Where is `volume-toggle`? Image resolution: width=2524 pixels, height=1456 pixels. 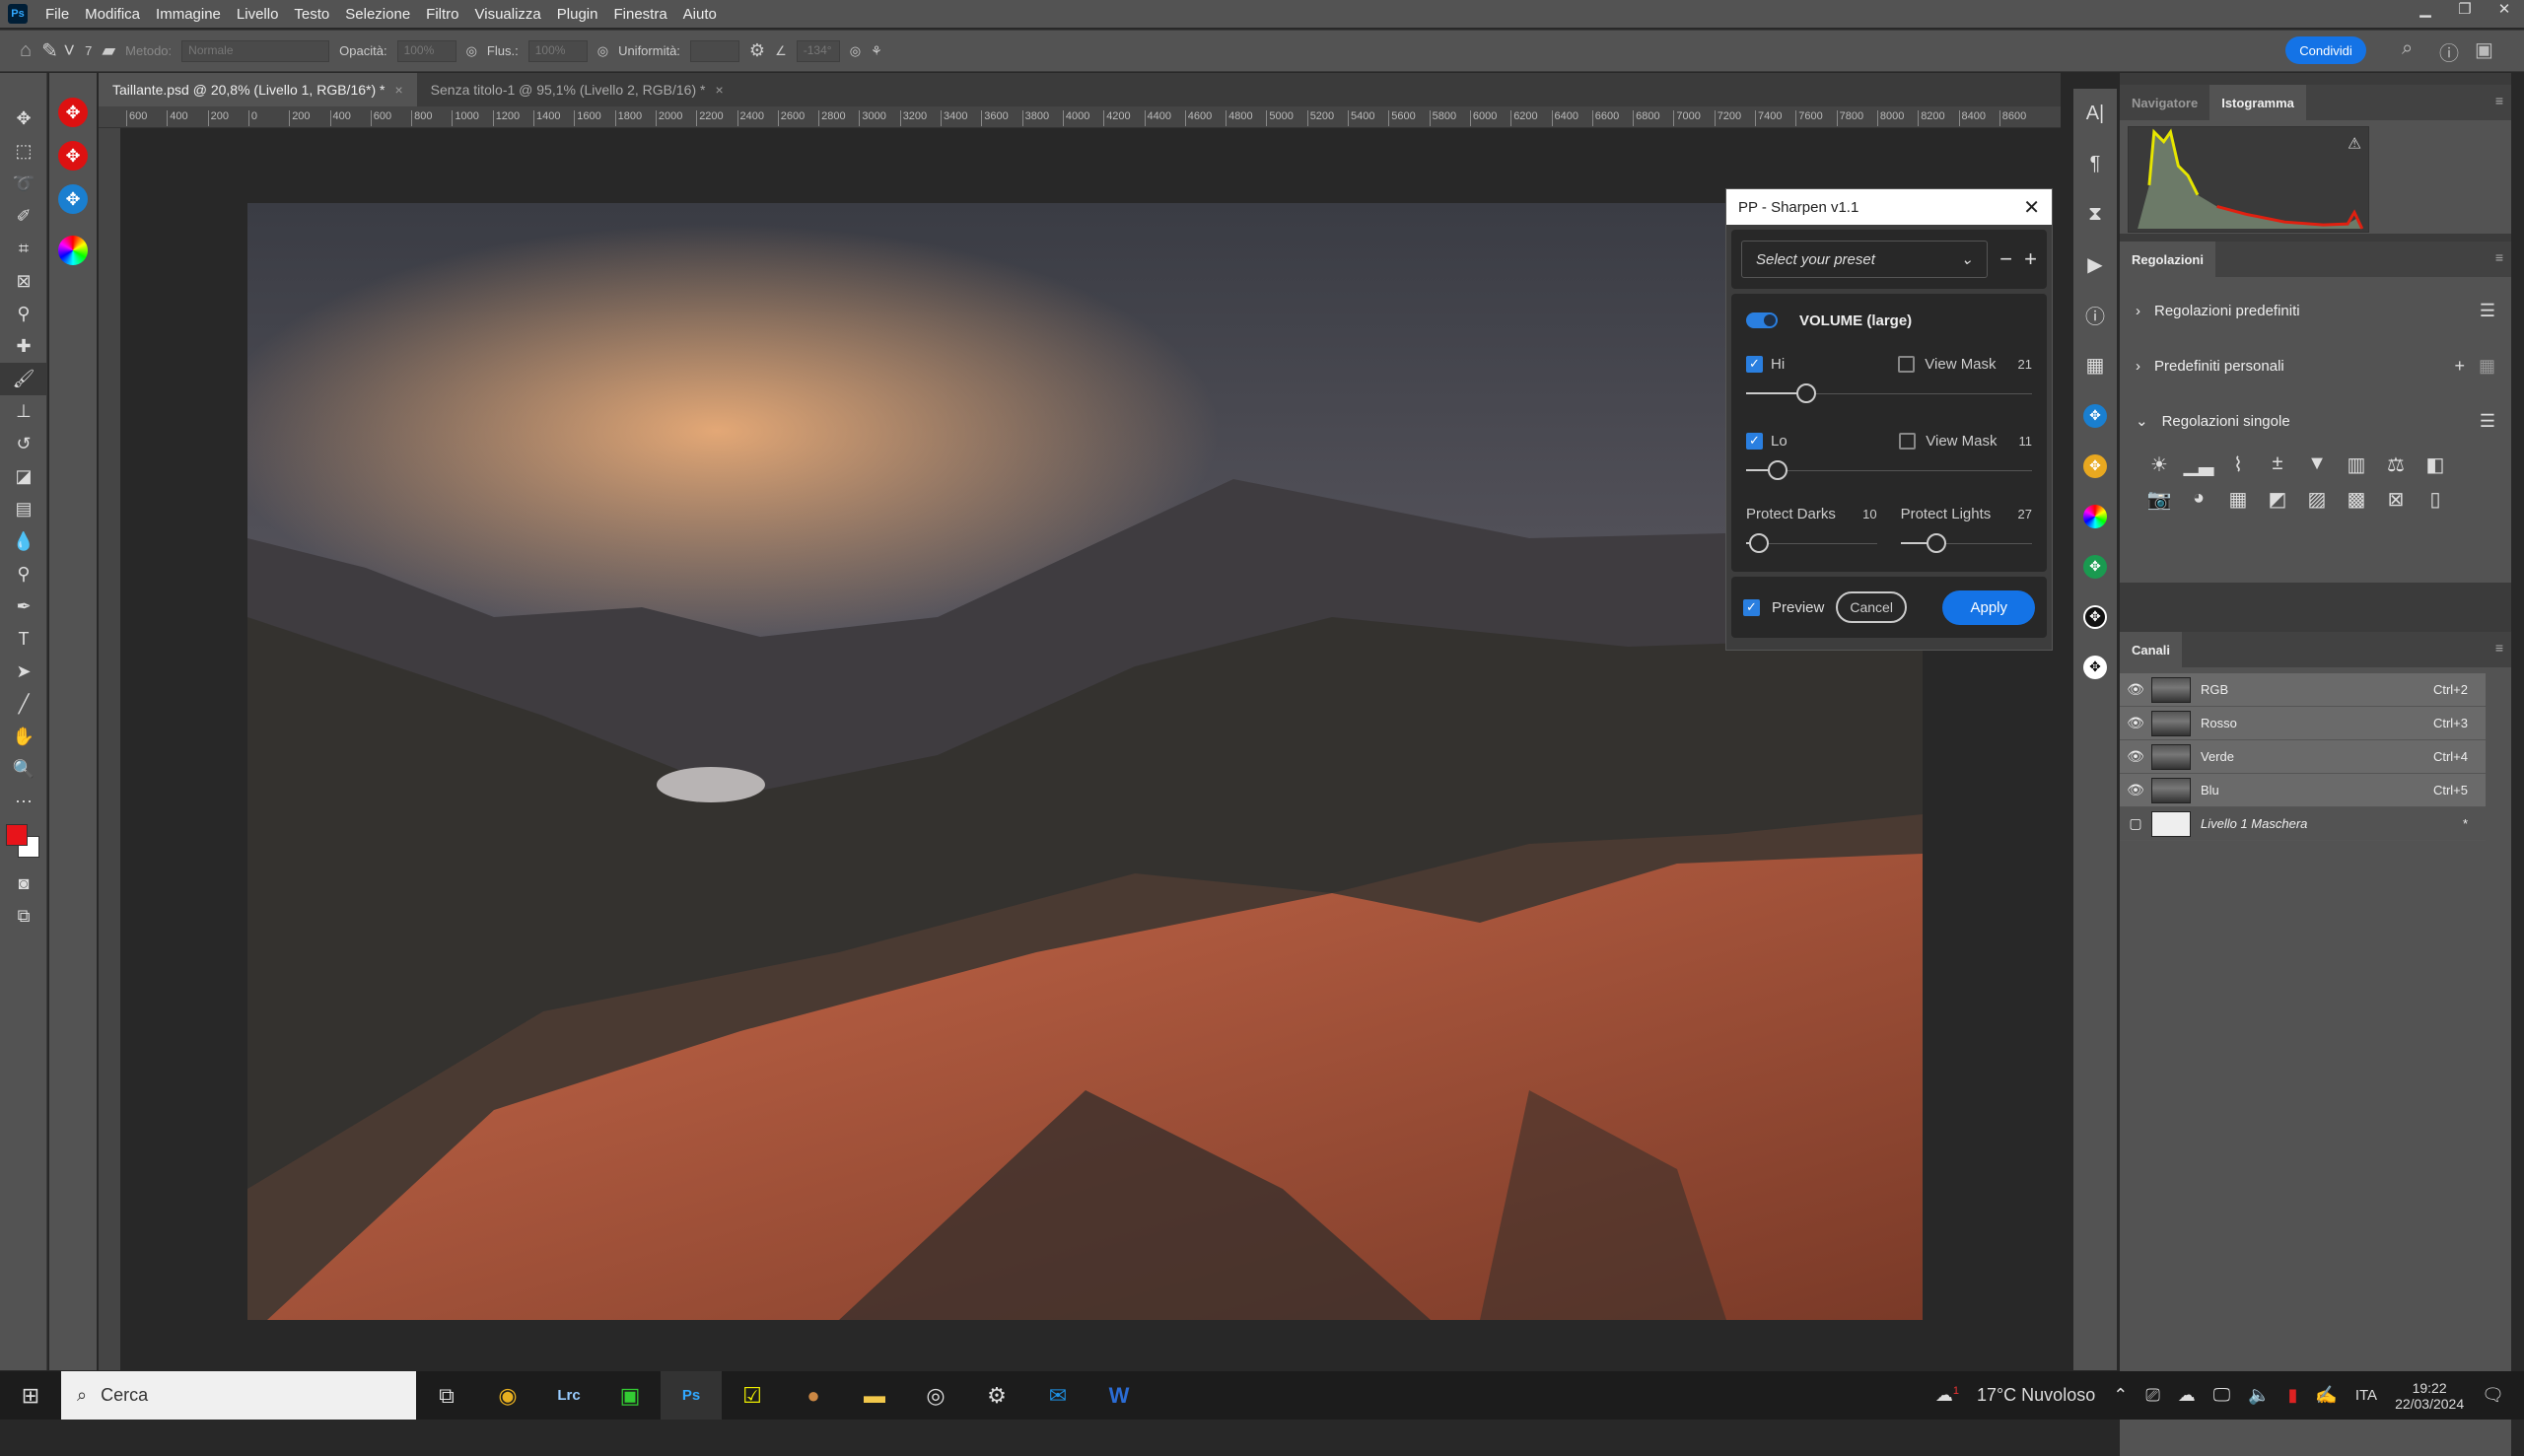 volume-toggle is located at coordinates (1762, 320).